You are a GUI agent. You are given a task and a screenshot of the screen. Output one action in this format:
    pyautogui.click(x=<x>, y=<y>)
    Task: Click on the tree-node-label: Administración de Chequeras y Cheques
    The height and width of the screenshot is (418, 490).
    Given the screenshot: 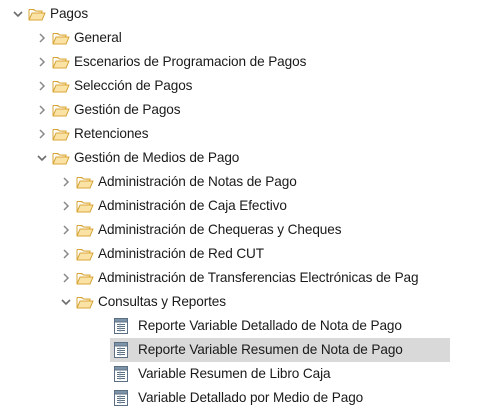 What is the action you would take?
    pyautogui.click(x=220, y=229)
    